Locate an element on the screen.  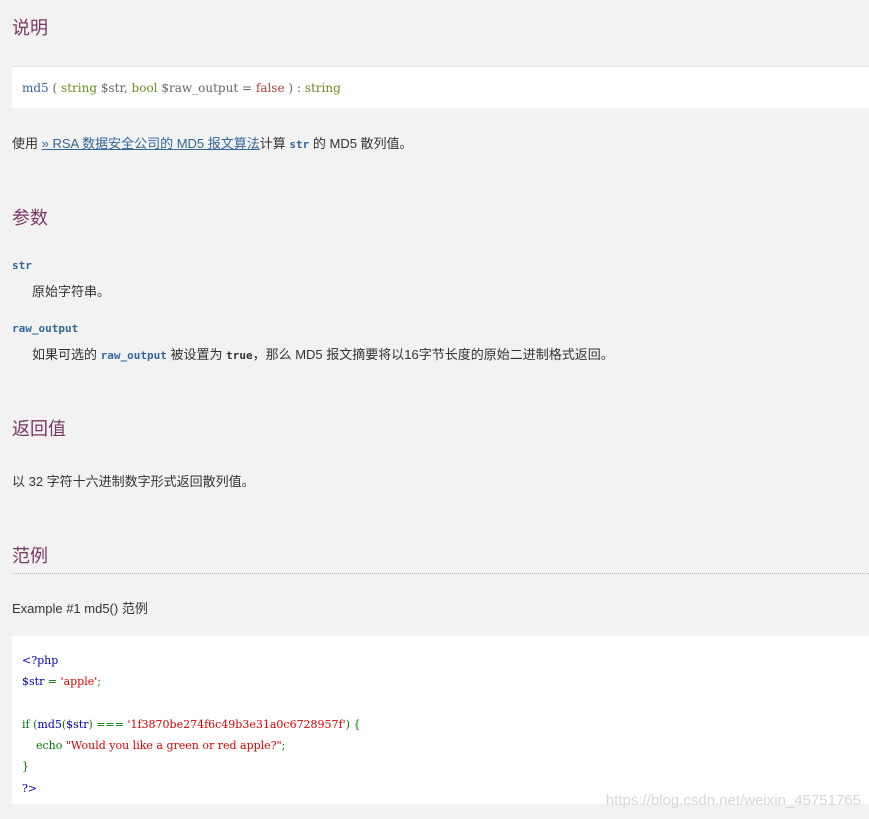
param-desc-code-true: true is located at coordinates (239, 355).